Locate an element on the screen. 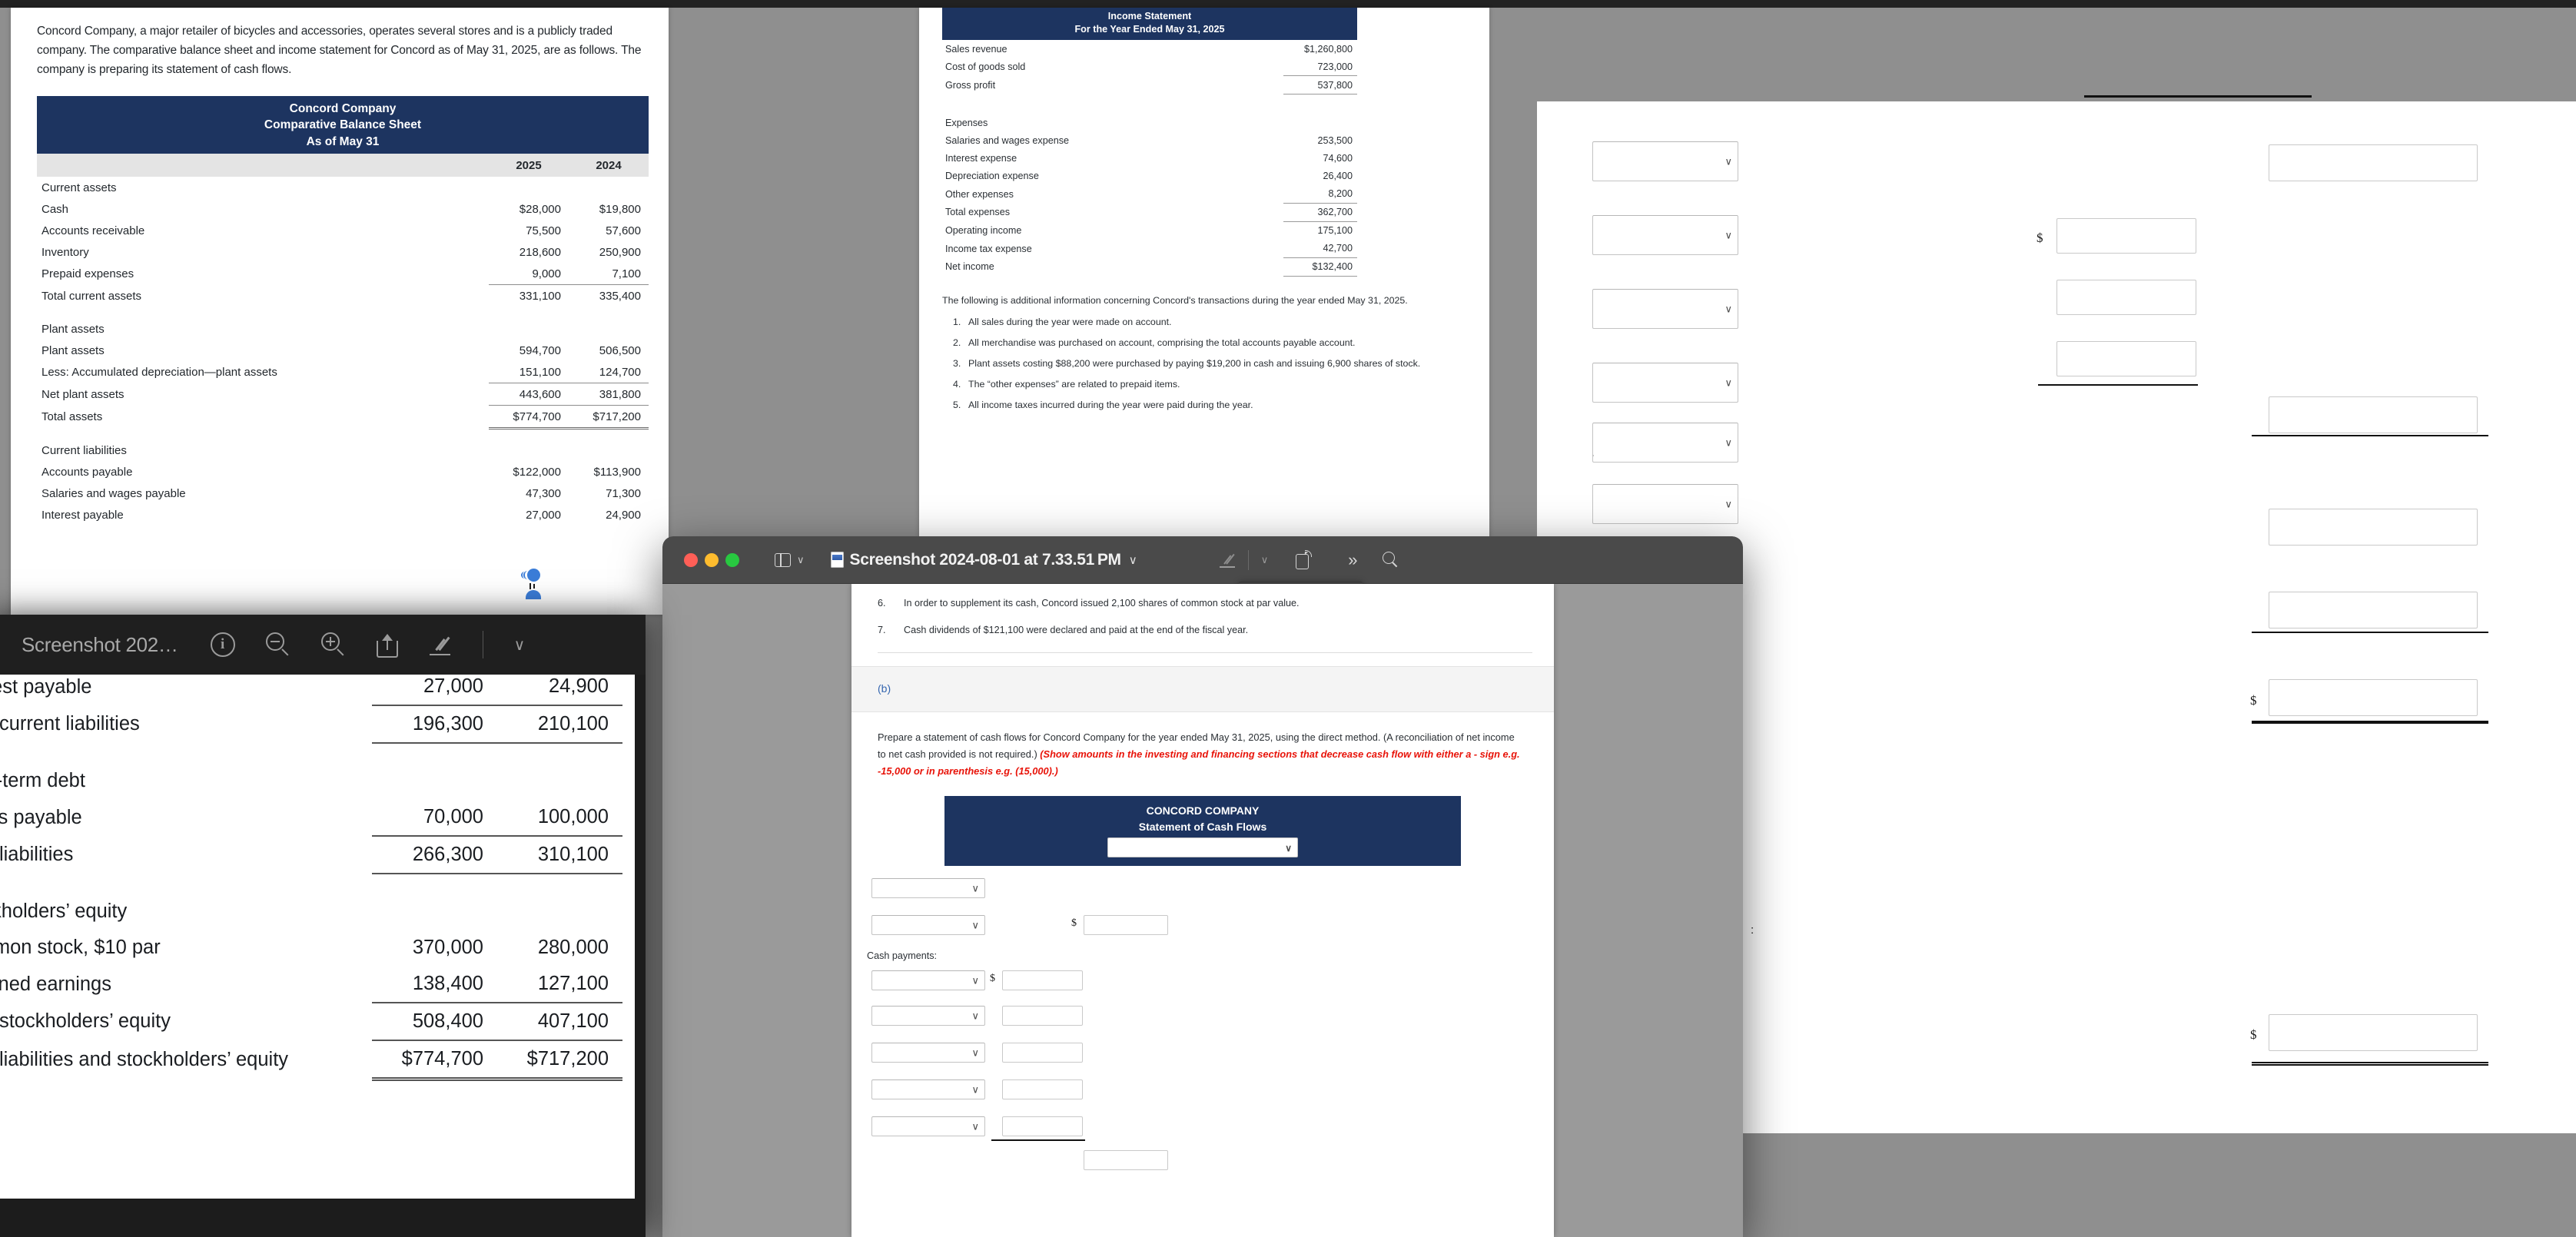 Image resolution: width=2576 pixels, height=1237 pixels. row-value-2024: 506,500 is located at coordinates (620, 350).